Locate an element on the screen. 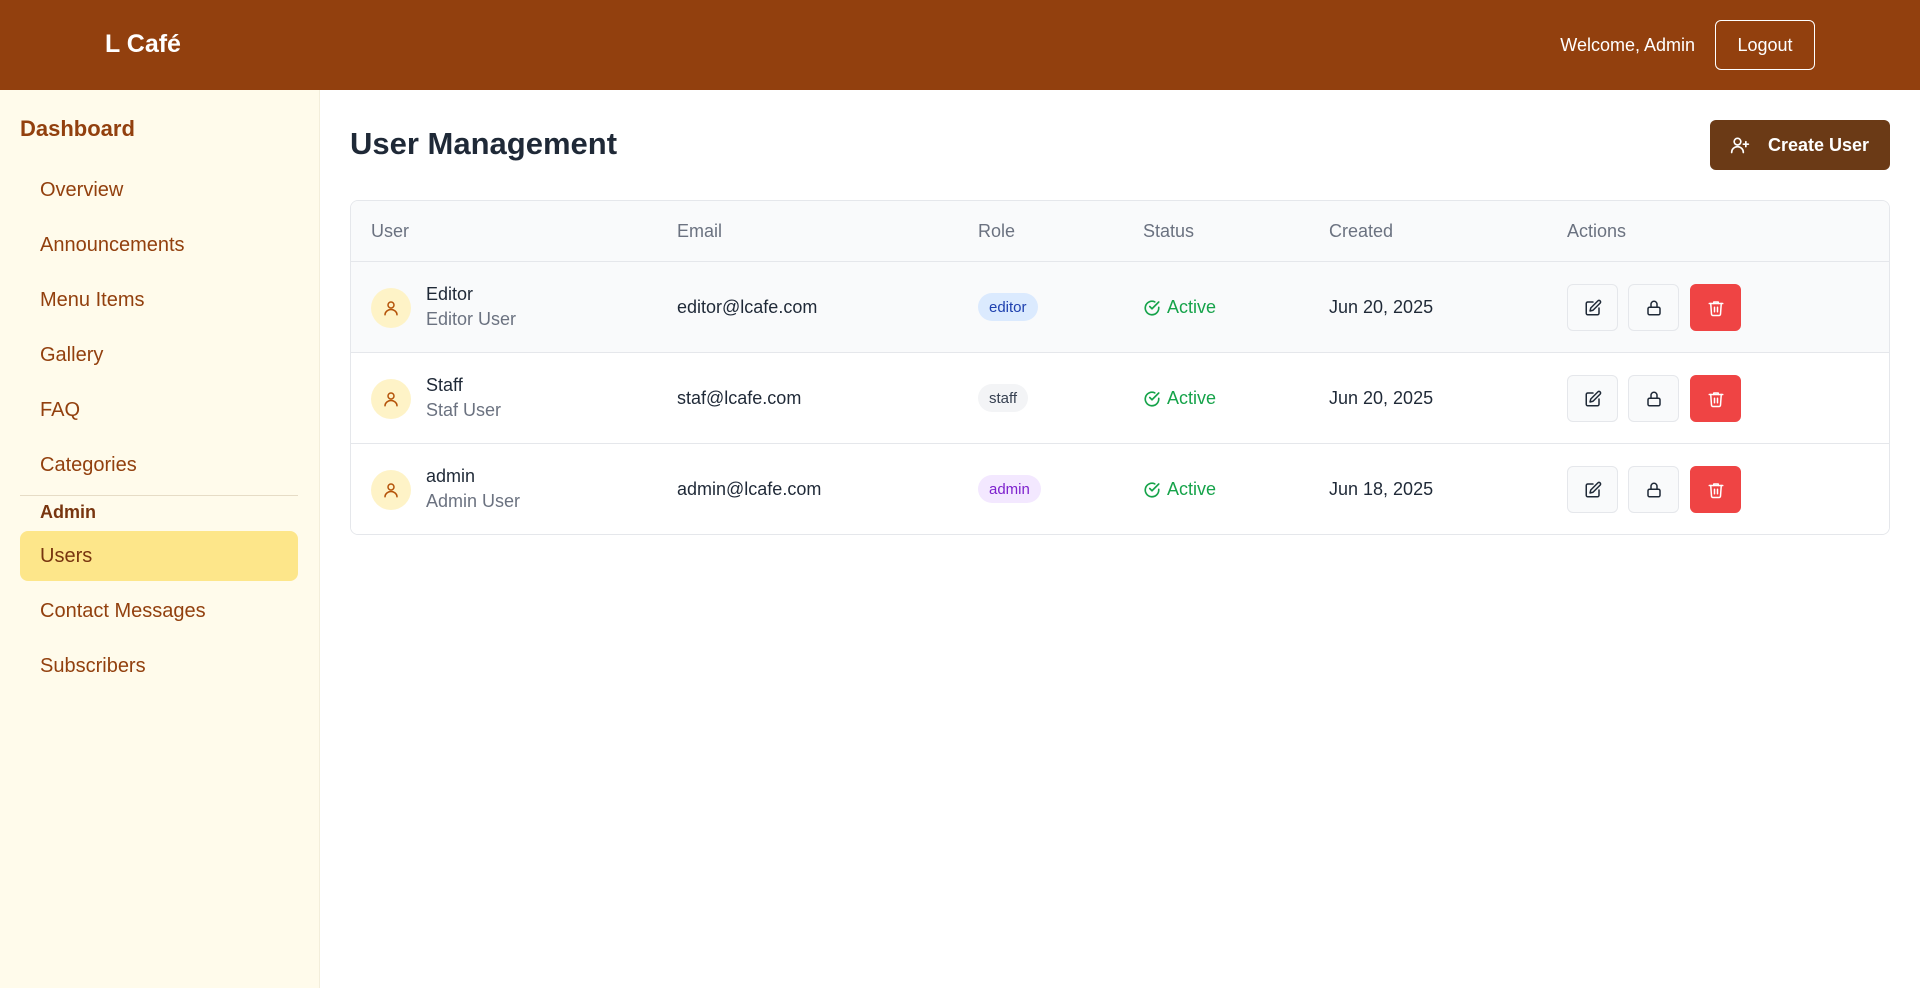 The image size is (1920, 988). role-badge: admin is located at coordinates (1009, 489).